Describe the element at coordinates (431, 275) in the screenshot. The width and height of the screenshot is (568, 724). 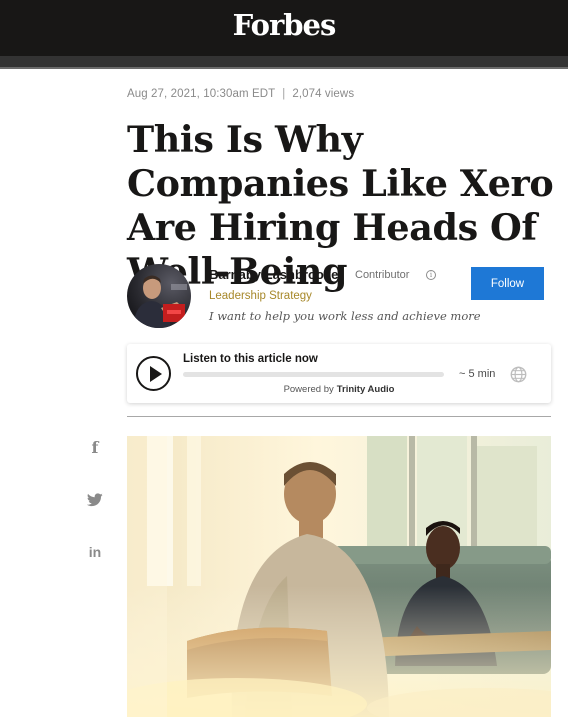
I see `info-icon: i` at that location.